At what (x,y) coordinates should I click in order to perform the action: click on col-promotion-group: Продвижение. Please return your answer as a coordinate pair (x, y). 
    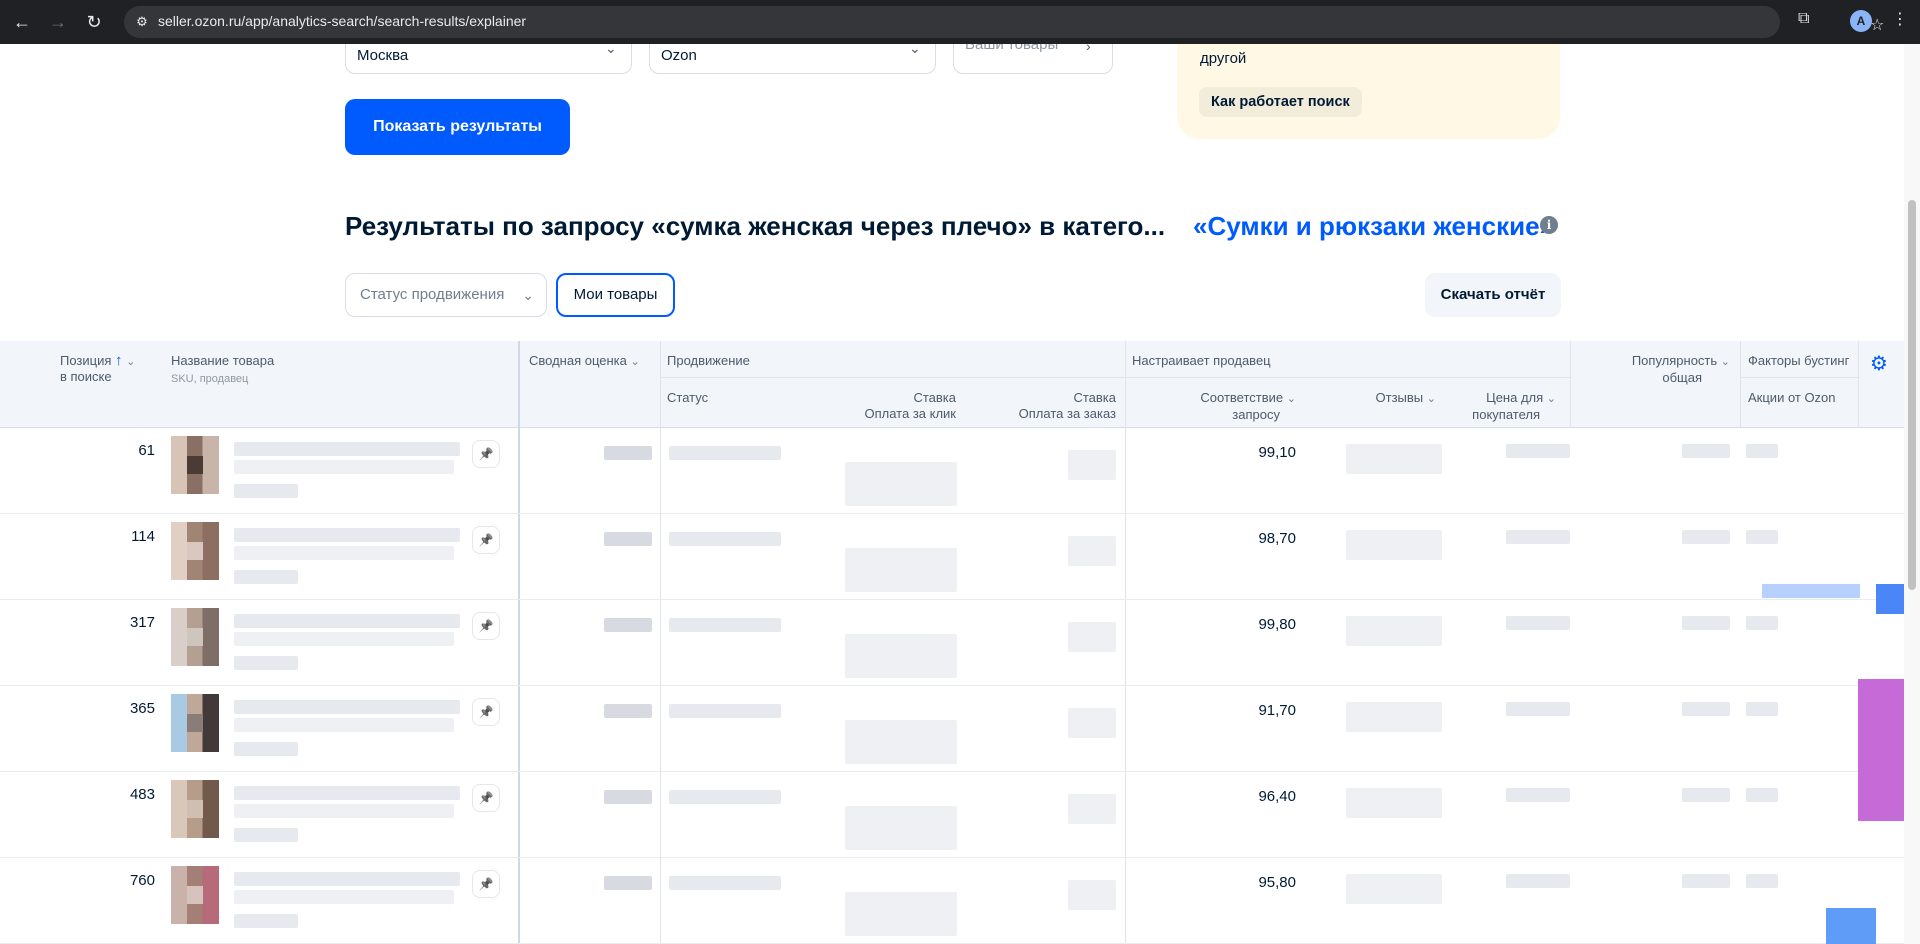
    Looking at the image, I should click on (708, 360).